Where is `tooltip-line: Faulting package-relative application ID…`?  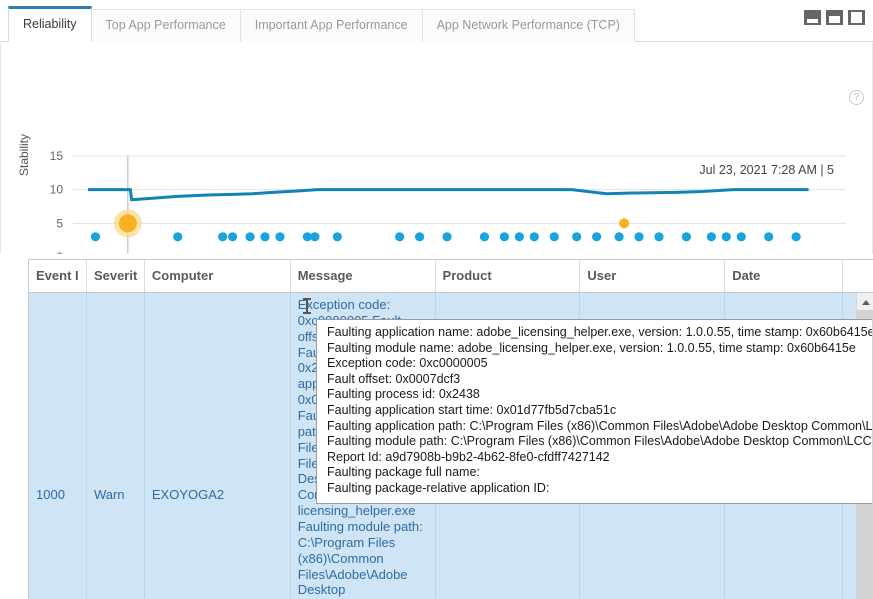
tooltip-line: Faulting package-relative application ID… is located at coordinates (438, 487).